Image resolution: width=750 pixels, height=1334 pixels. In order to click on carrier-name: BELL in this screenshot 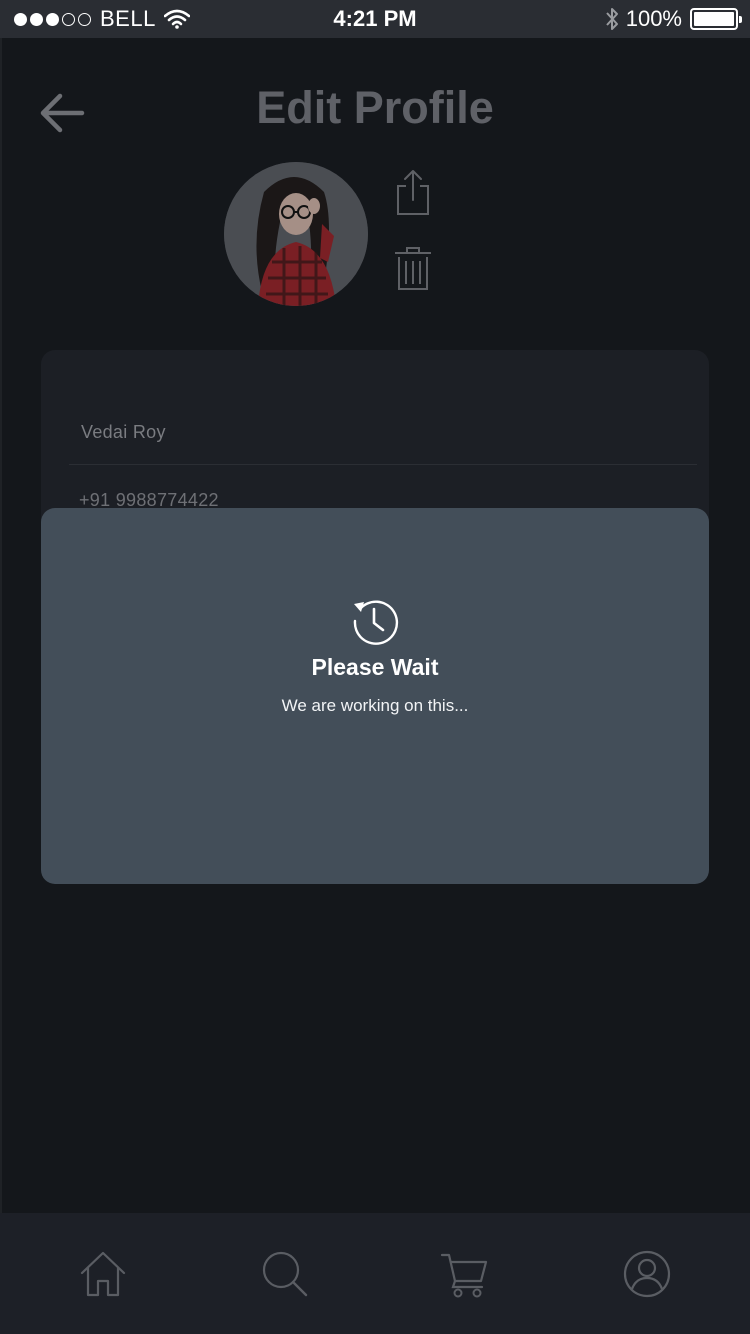, I will do `click(128, 18)`.